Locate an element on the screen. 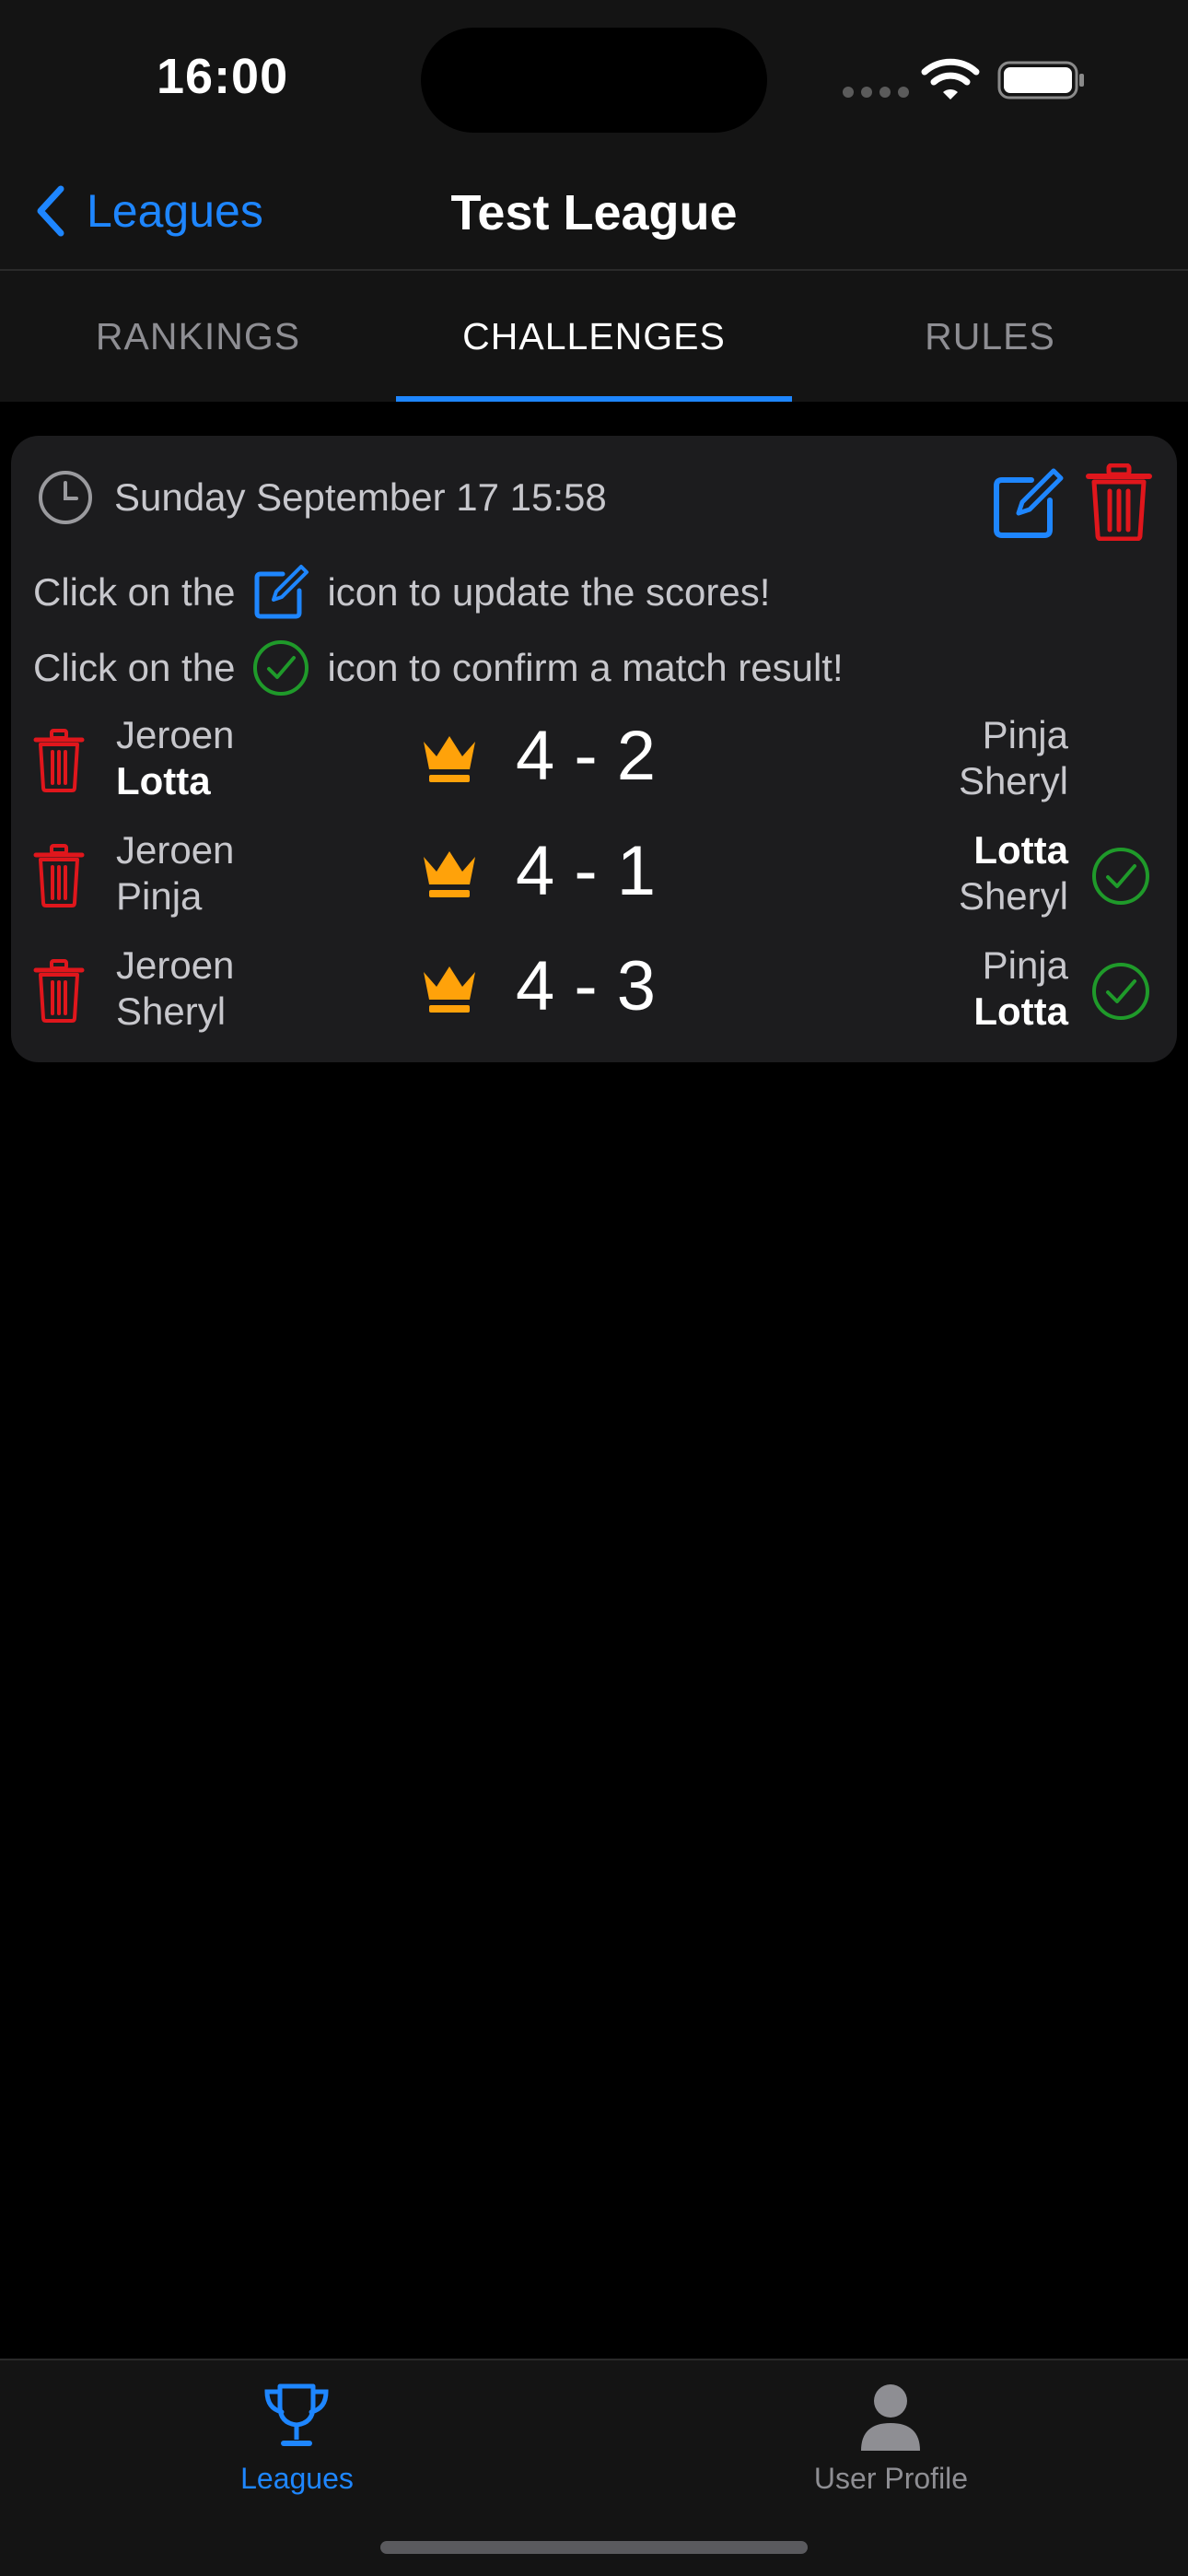  league-tabs: RANKINGS CHALLENGES RULES is located at coordinates (594, 336).